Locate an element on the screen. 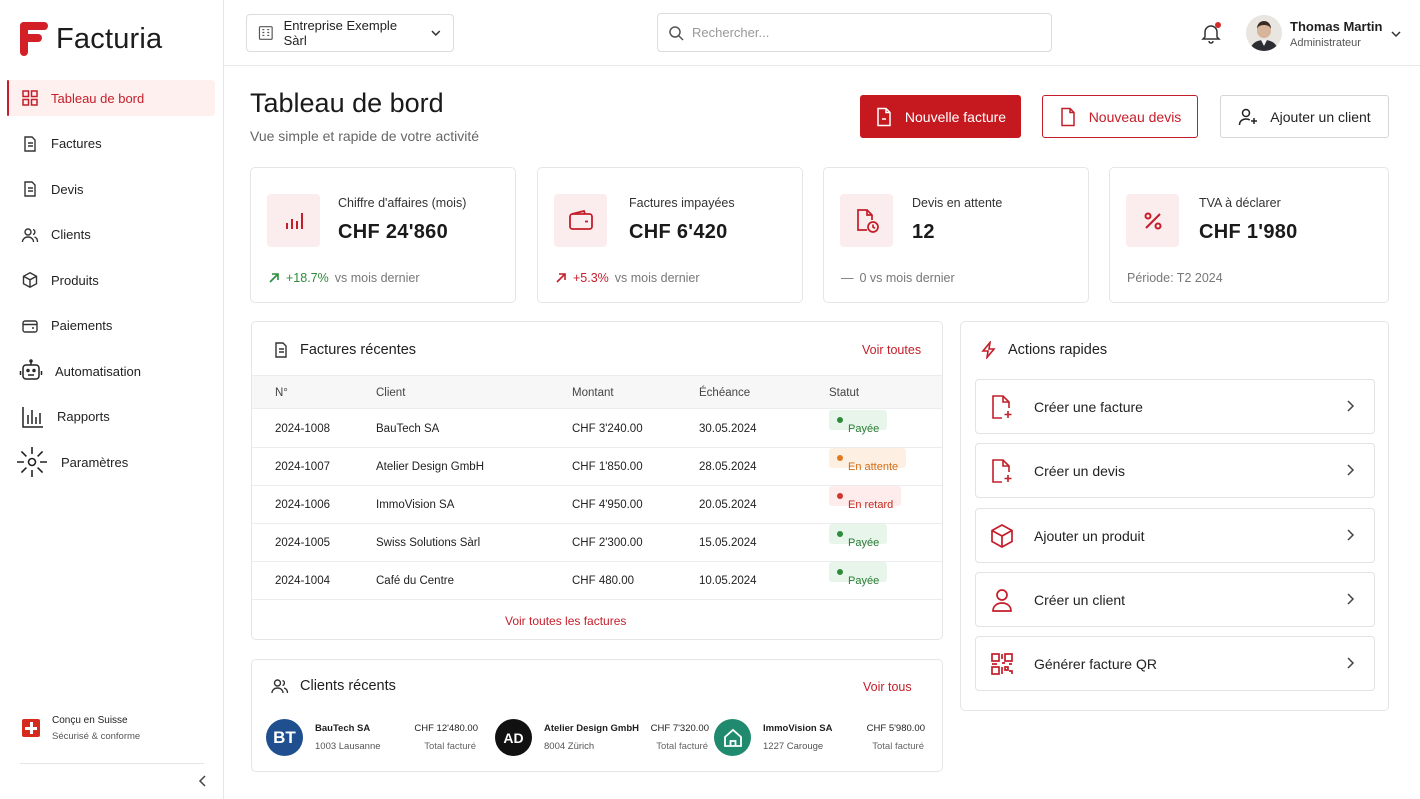 Image resolution: width=1420 pixels, height=799 pixels. quick-action-create-client: Créer un client is located at coordinates (1175, 599).